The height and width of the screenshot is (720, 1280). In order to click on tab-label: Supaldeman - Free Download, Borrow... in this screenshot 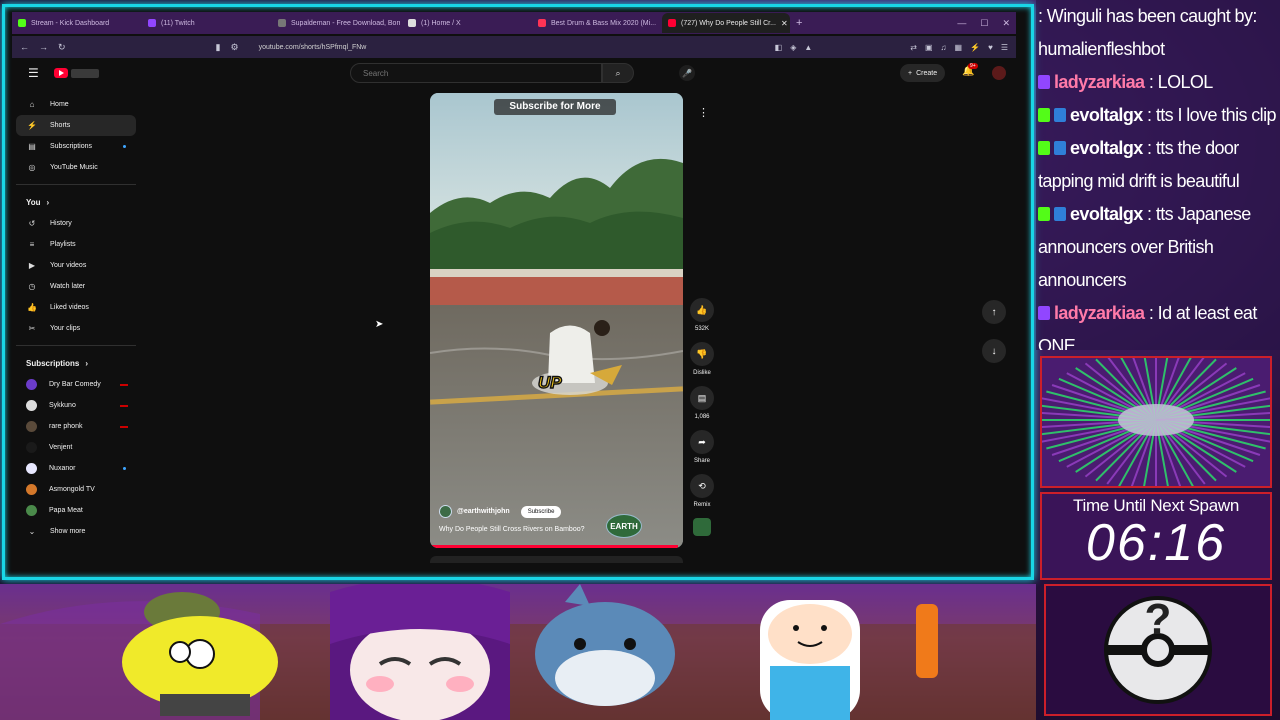, I will do `click(345, 23)`.